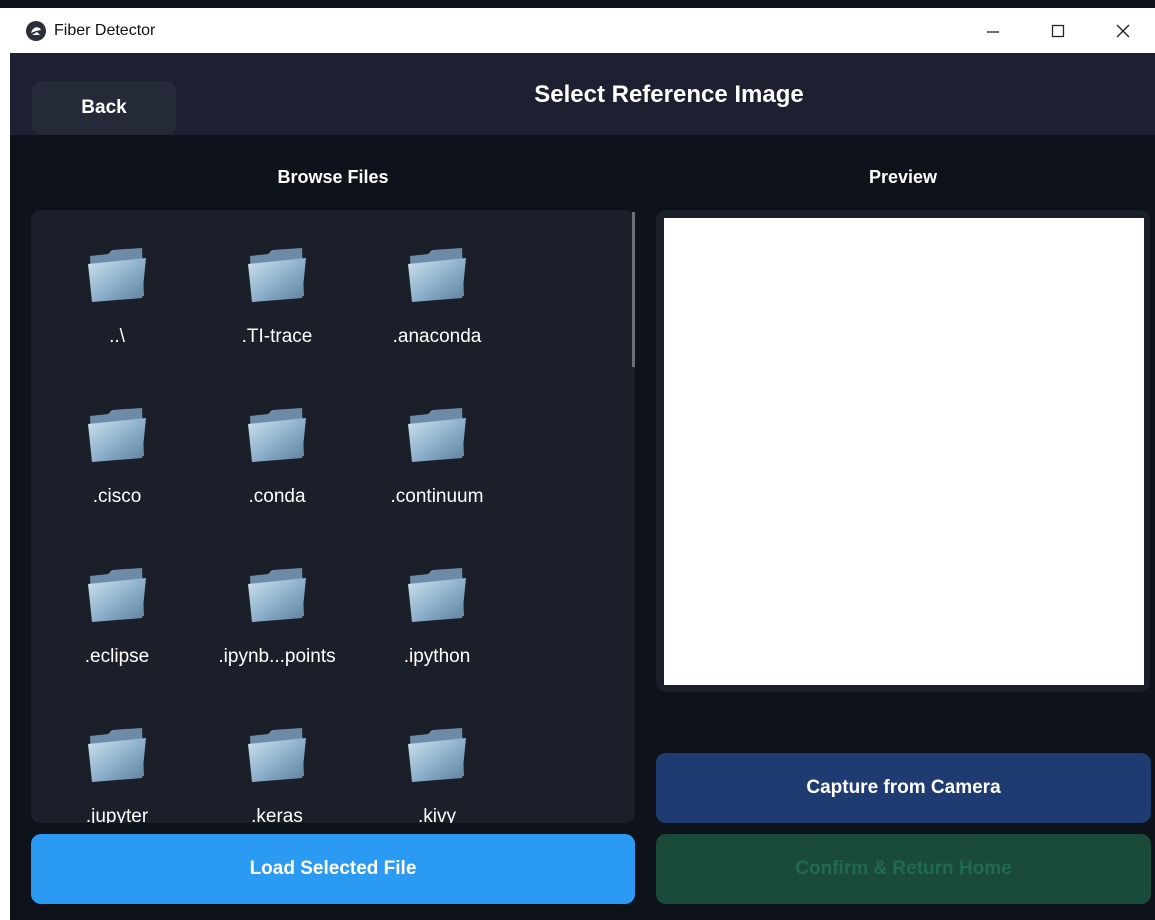  Describe the element at coordinates (437, 656) in the screenshot. I see `file-name: .ipython` at that location.